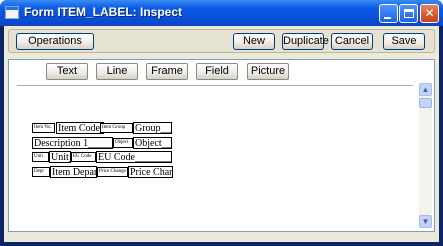  I want to click on form-app-icon, so click(12, 12).